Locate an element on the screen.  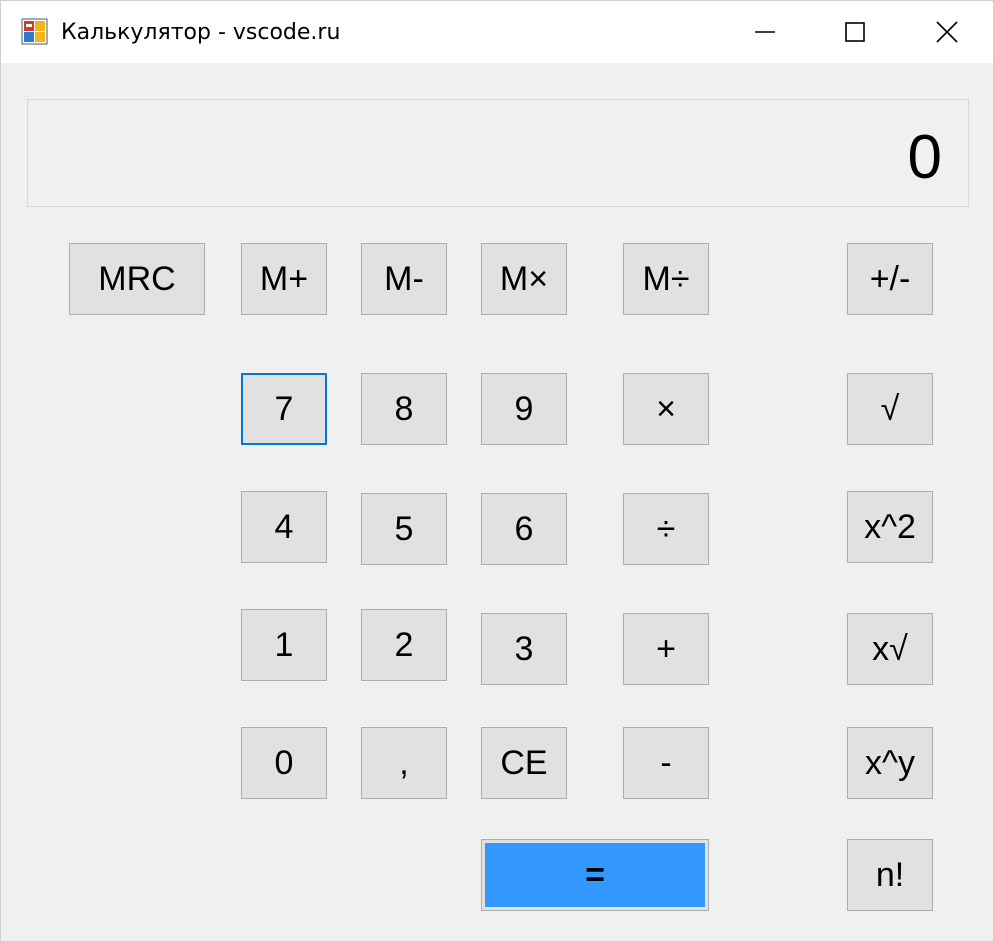
nth-root-button: x√ is located at coordinates (890, 649).